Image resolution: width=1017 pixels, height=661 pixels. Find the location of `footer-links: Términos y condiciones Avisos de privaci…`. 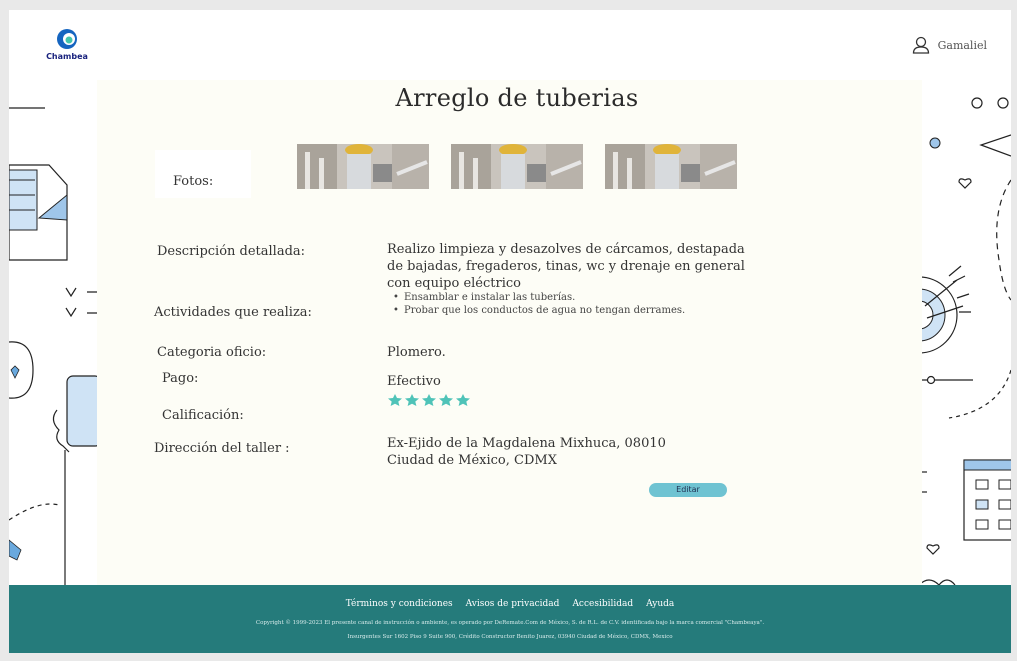

footer-links: Términos y condiciones Avisos de privaci… is located at coordinates (510, 604).